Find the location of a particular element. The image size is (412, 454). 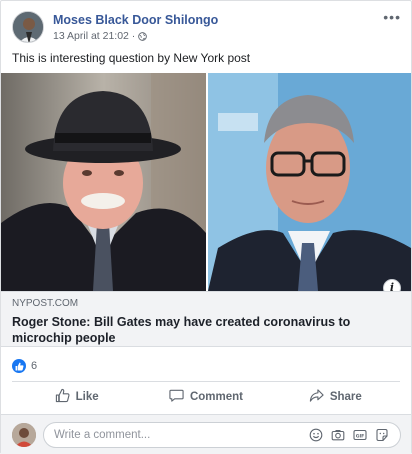

emoji-icon is located at coordinates (316, 435).